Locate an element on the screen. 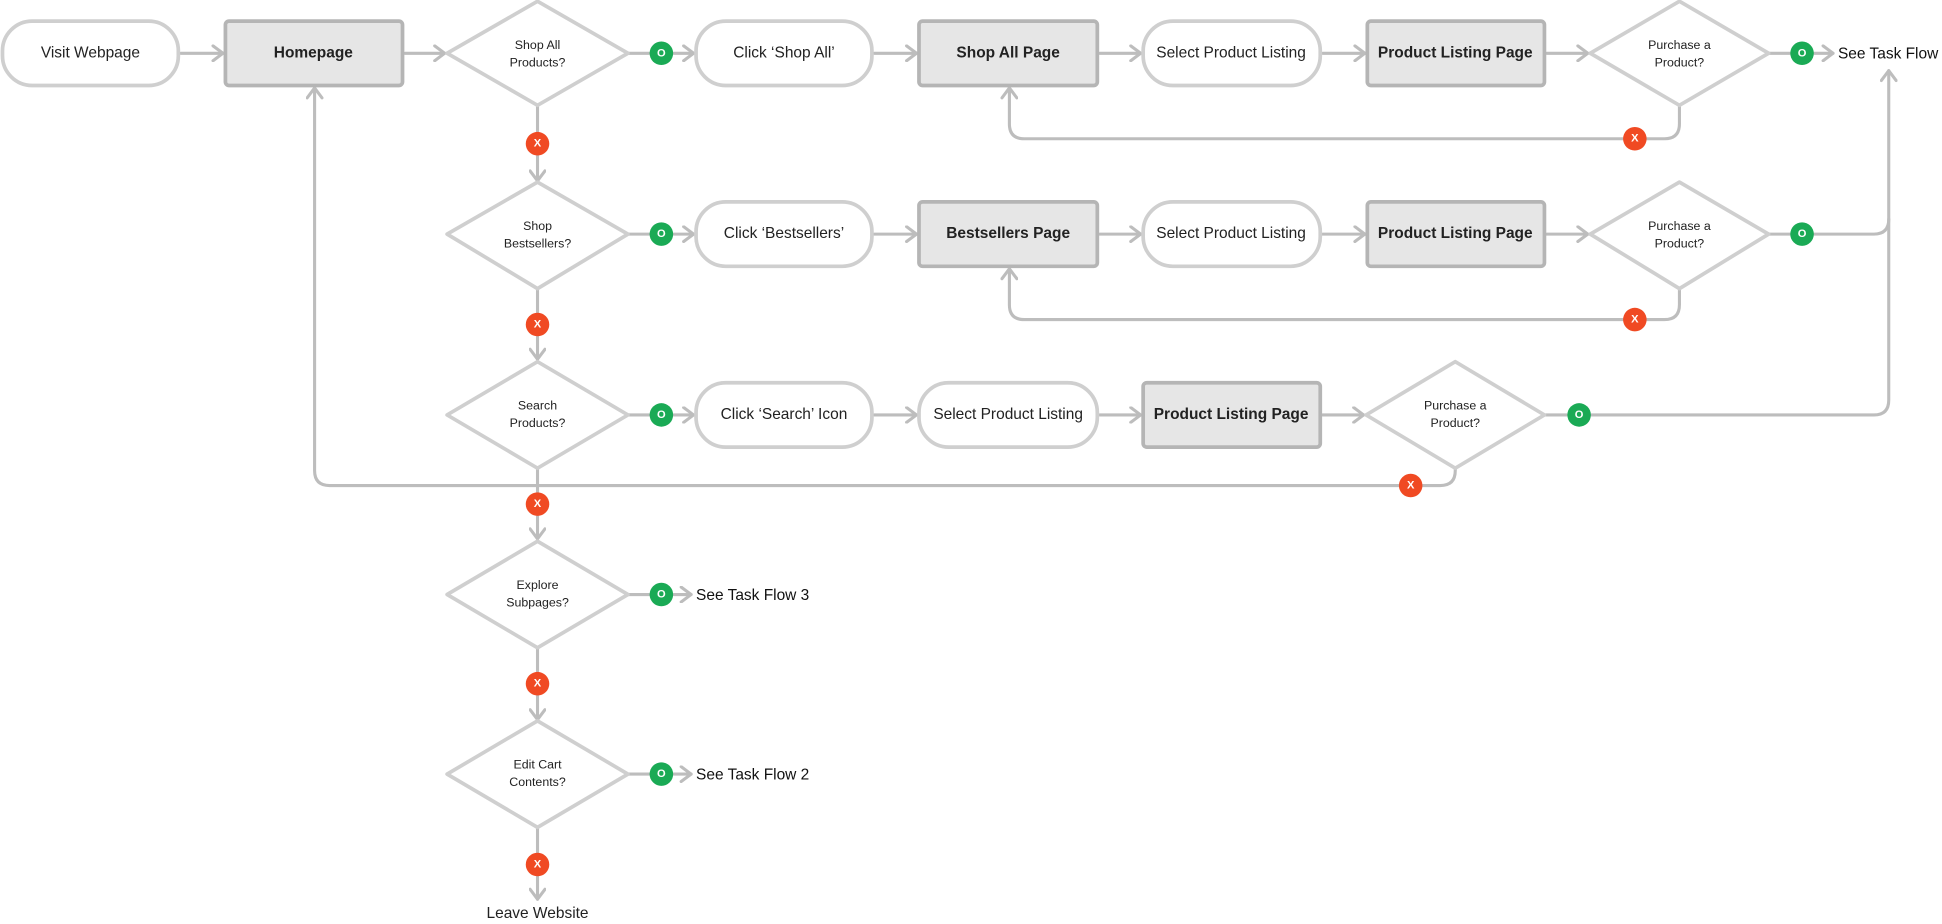  label: Click ‘Shop All’ is located at coordinates (783, 52).